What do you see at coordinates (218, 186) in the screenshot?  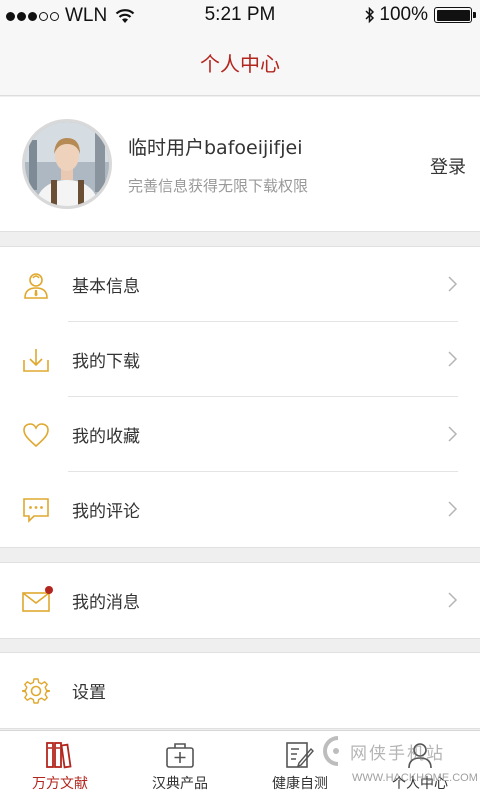 I see `profile-subtitle: 完善信息获得无限下载权限` at bounding box center [218, 186].